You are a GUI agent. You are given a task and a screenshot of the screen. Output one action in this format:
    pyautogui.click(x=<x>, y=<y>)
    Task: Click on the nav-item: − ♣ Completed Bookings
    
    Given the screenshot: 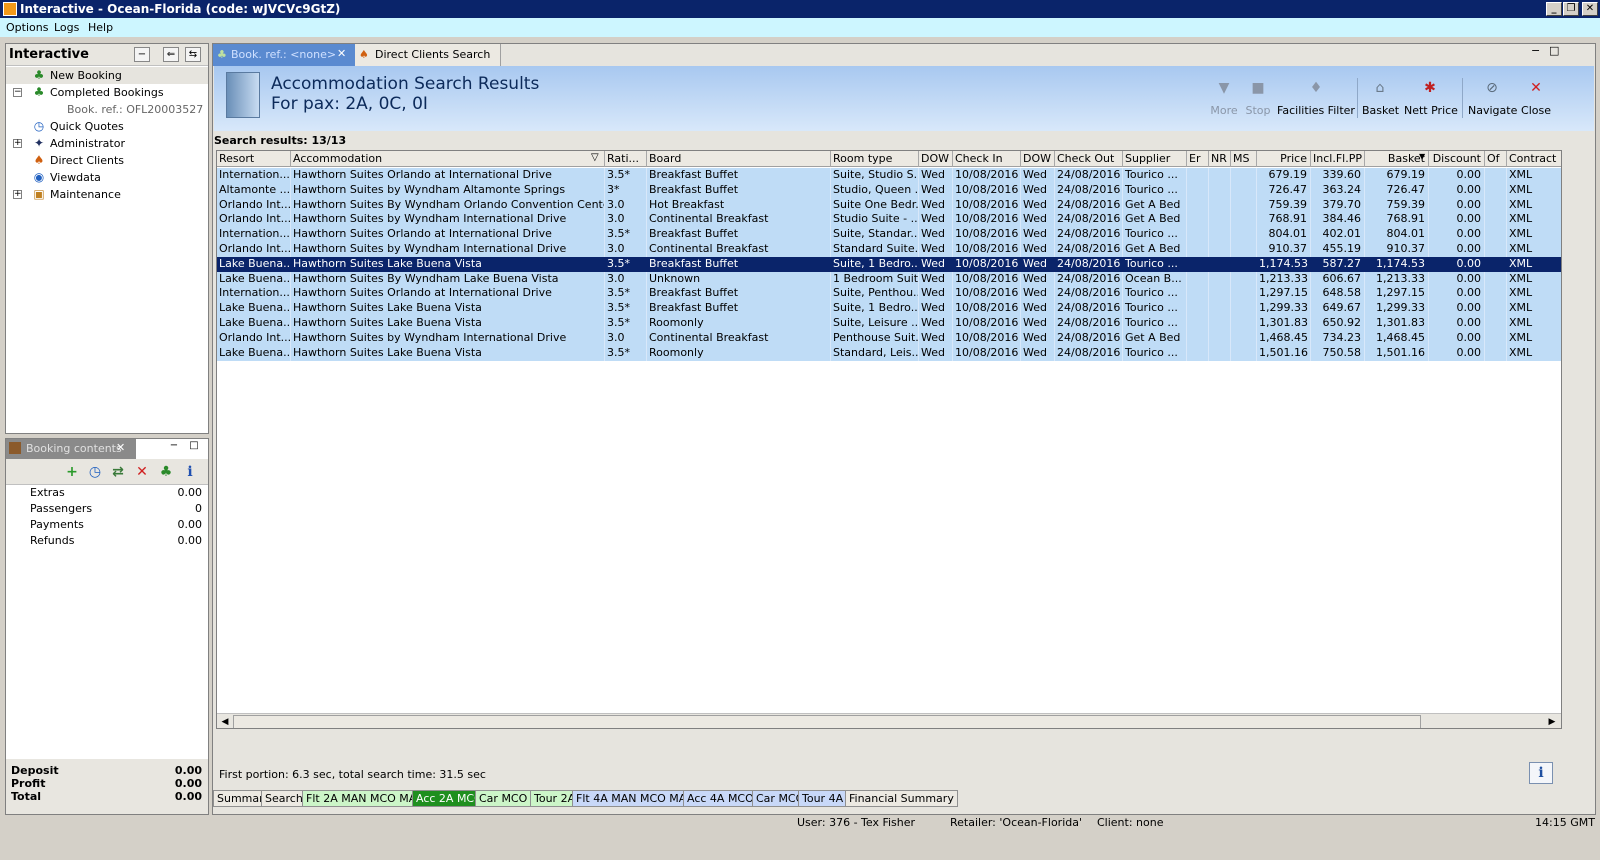 What is the action you would take?
    pyautogui.click(x=107, y=92)
    